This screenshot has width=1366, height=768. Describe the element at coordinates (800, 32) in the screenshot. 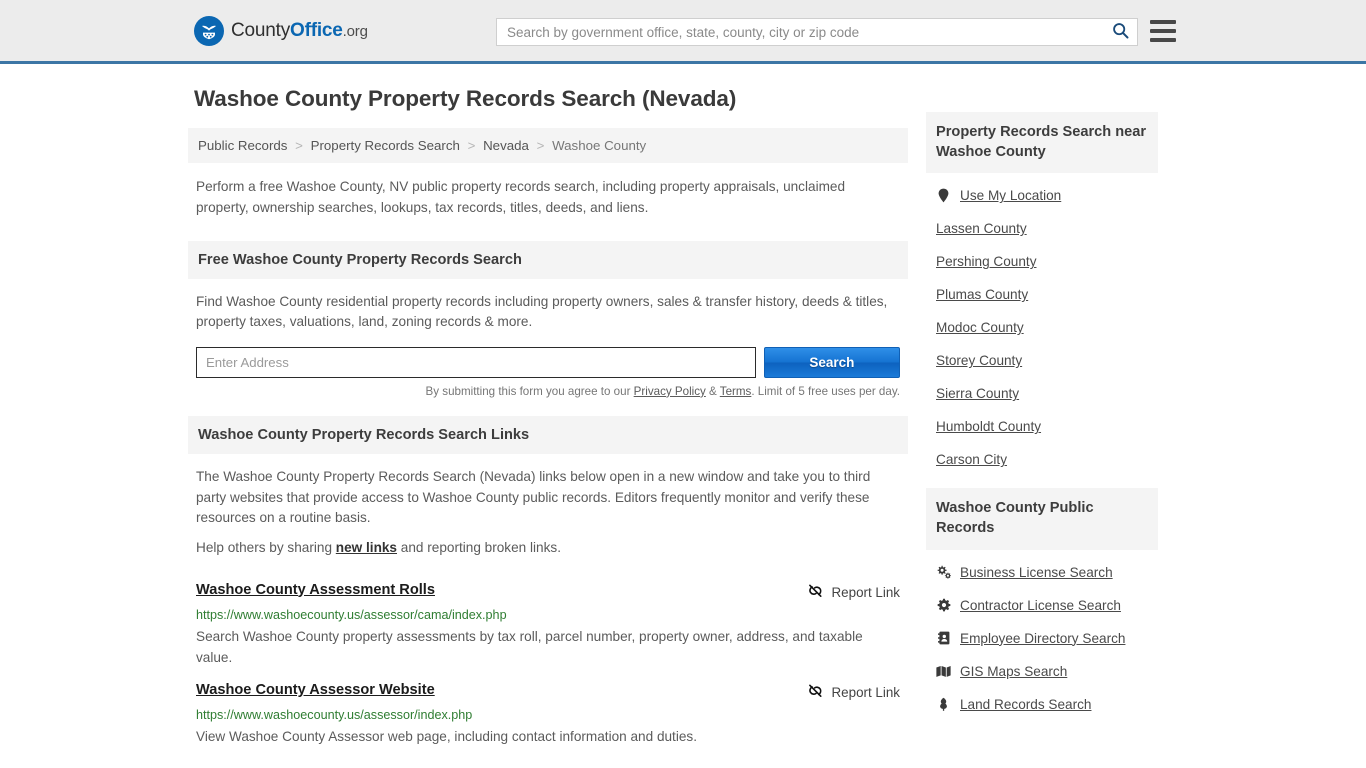

I see `search-input` at that location.